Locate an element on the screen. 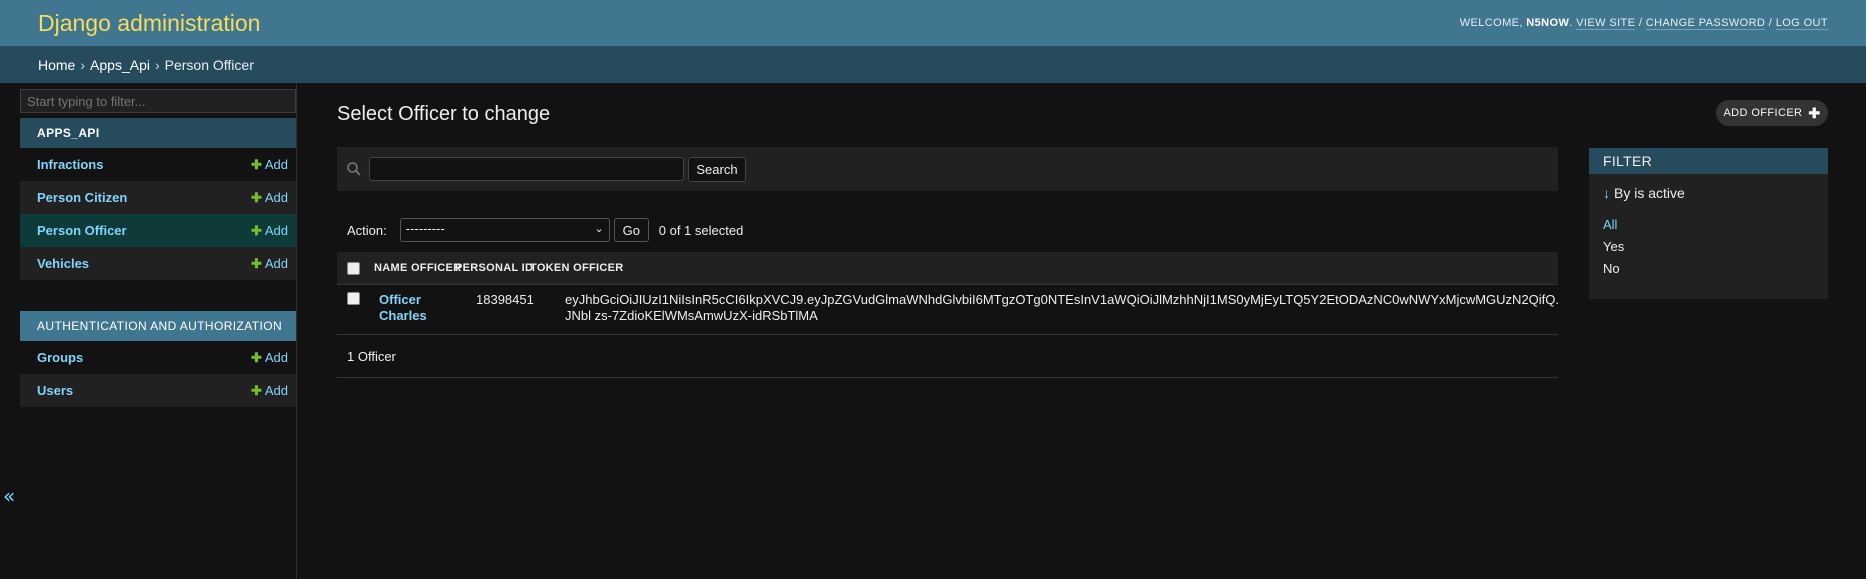  filter-option-yes: Yes is located at coordinates (1613, 246).